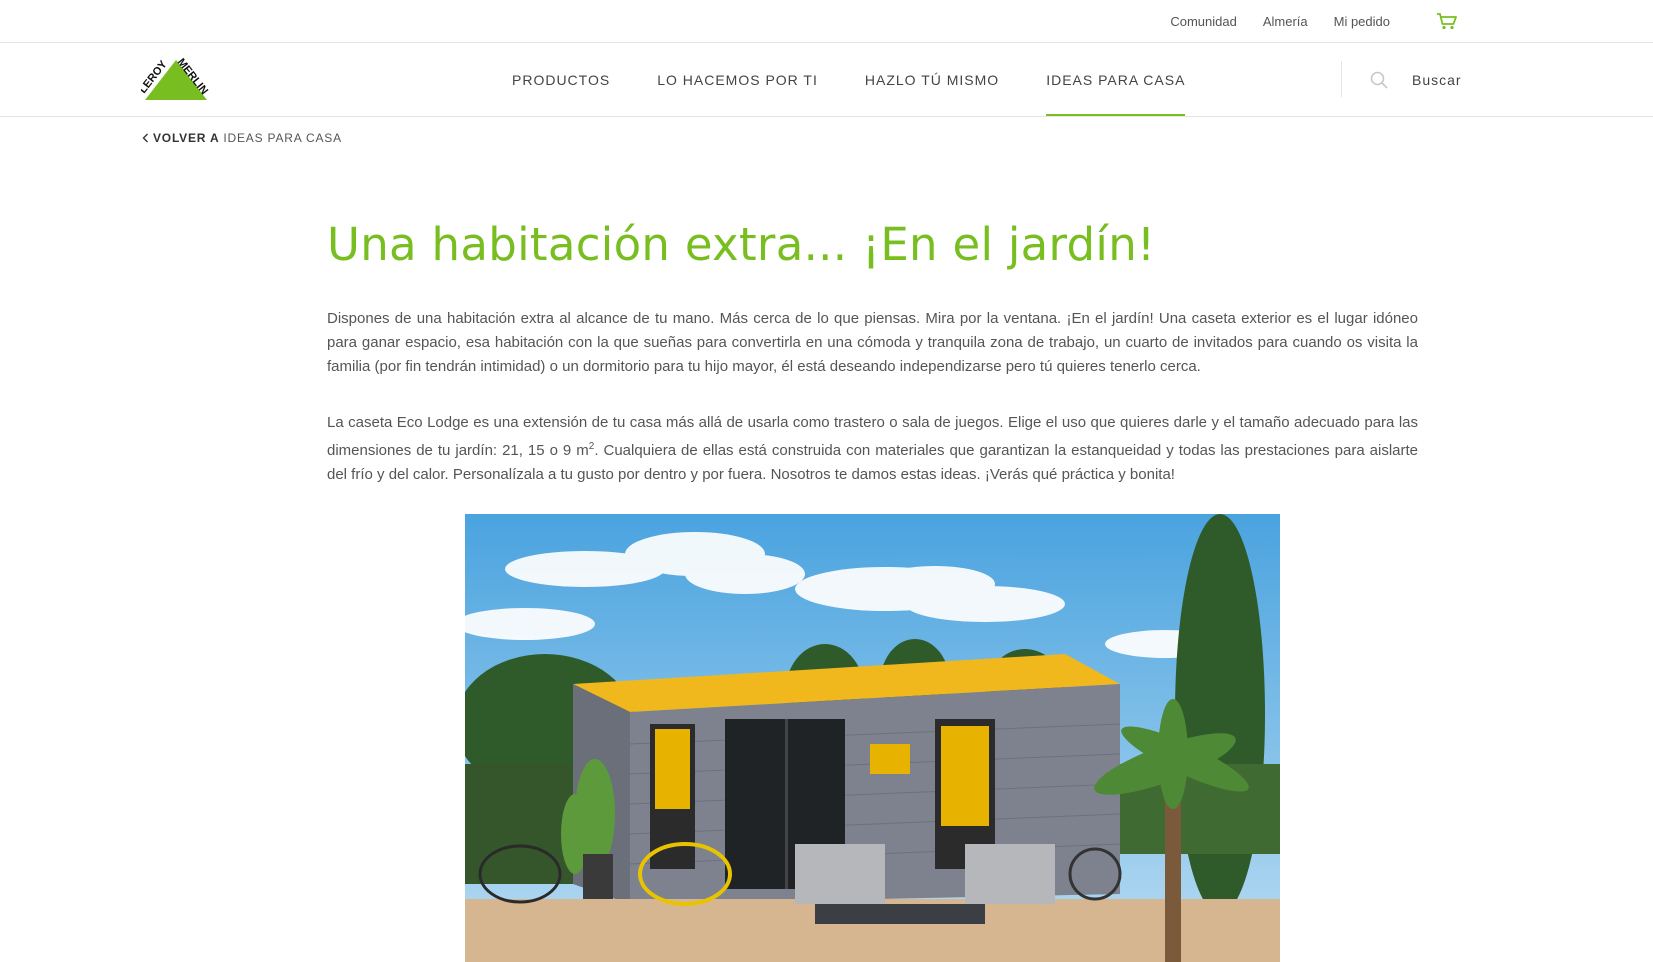 This screenshot has height=962, width=1653. What do you see at coordinates (826, 21) in the screenshot?
I see `top-bar: Comunidad Almería Mi pedido` at bounding box center [826, 21].